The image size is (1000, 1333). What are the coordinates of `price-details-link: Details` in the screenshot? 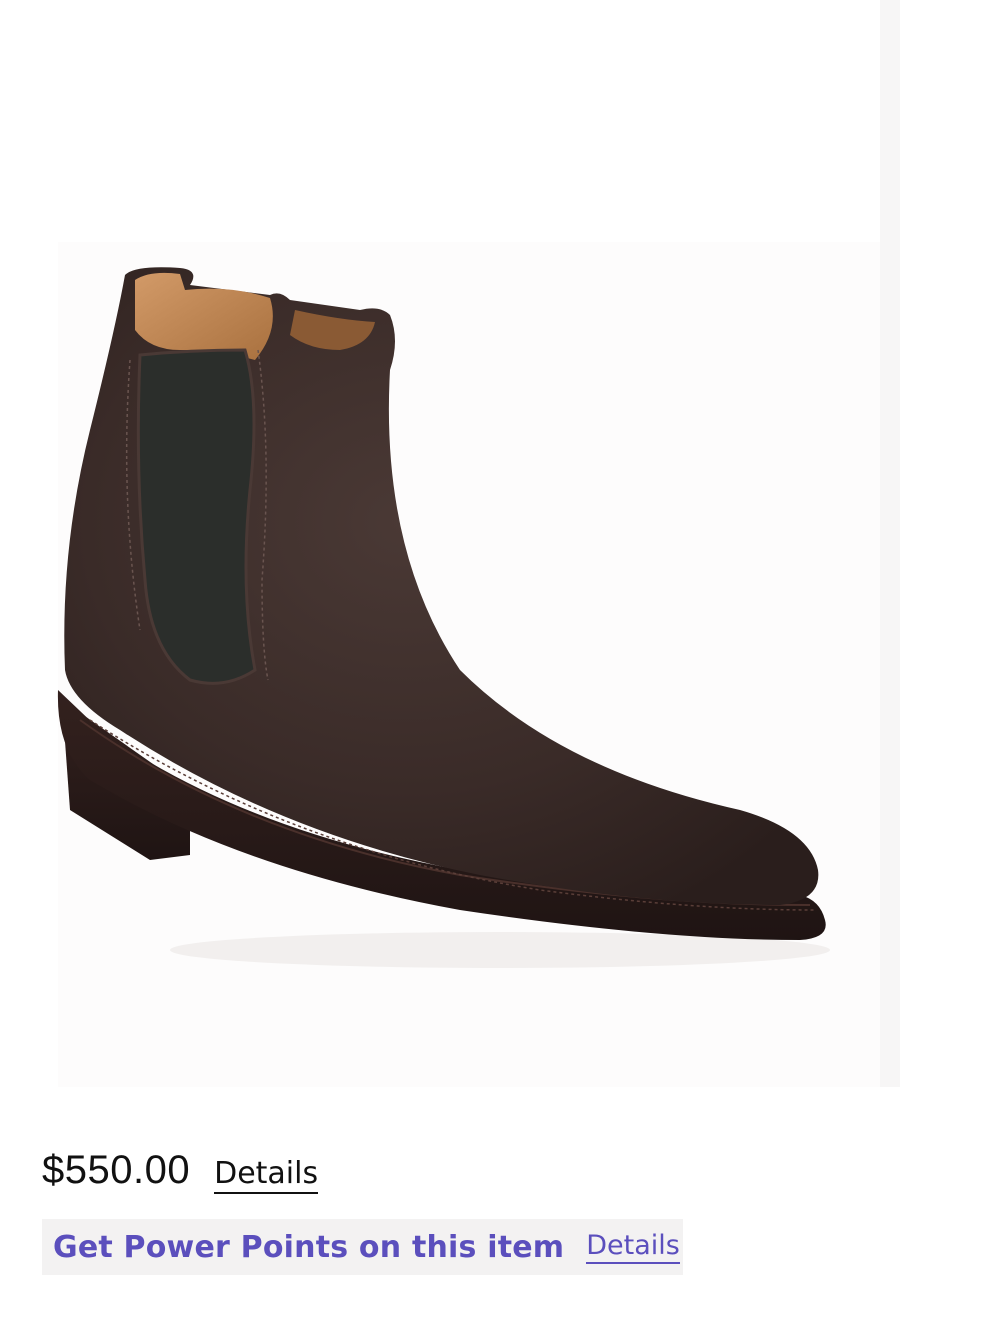 It's located at (266, 1175).